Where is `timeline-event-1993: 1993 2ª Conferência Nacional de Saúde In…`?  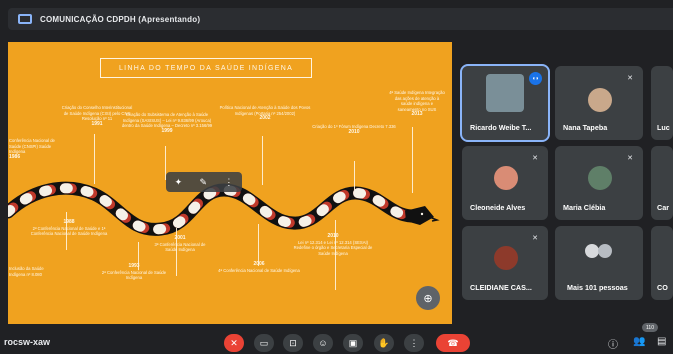
timeline-event-1993: 1993 2ª Conferência Nacional de Saúde In… is located at coordinates (134, 271).